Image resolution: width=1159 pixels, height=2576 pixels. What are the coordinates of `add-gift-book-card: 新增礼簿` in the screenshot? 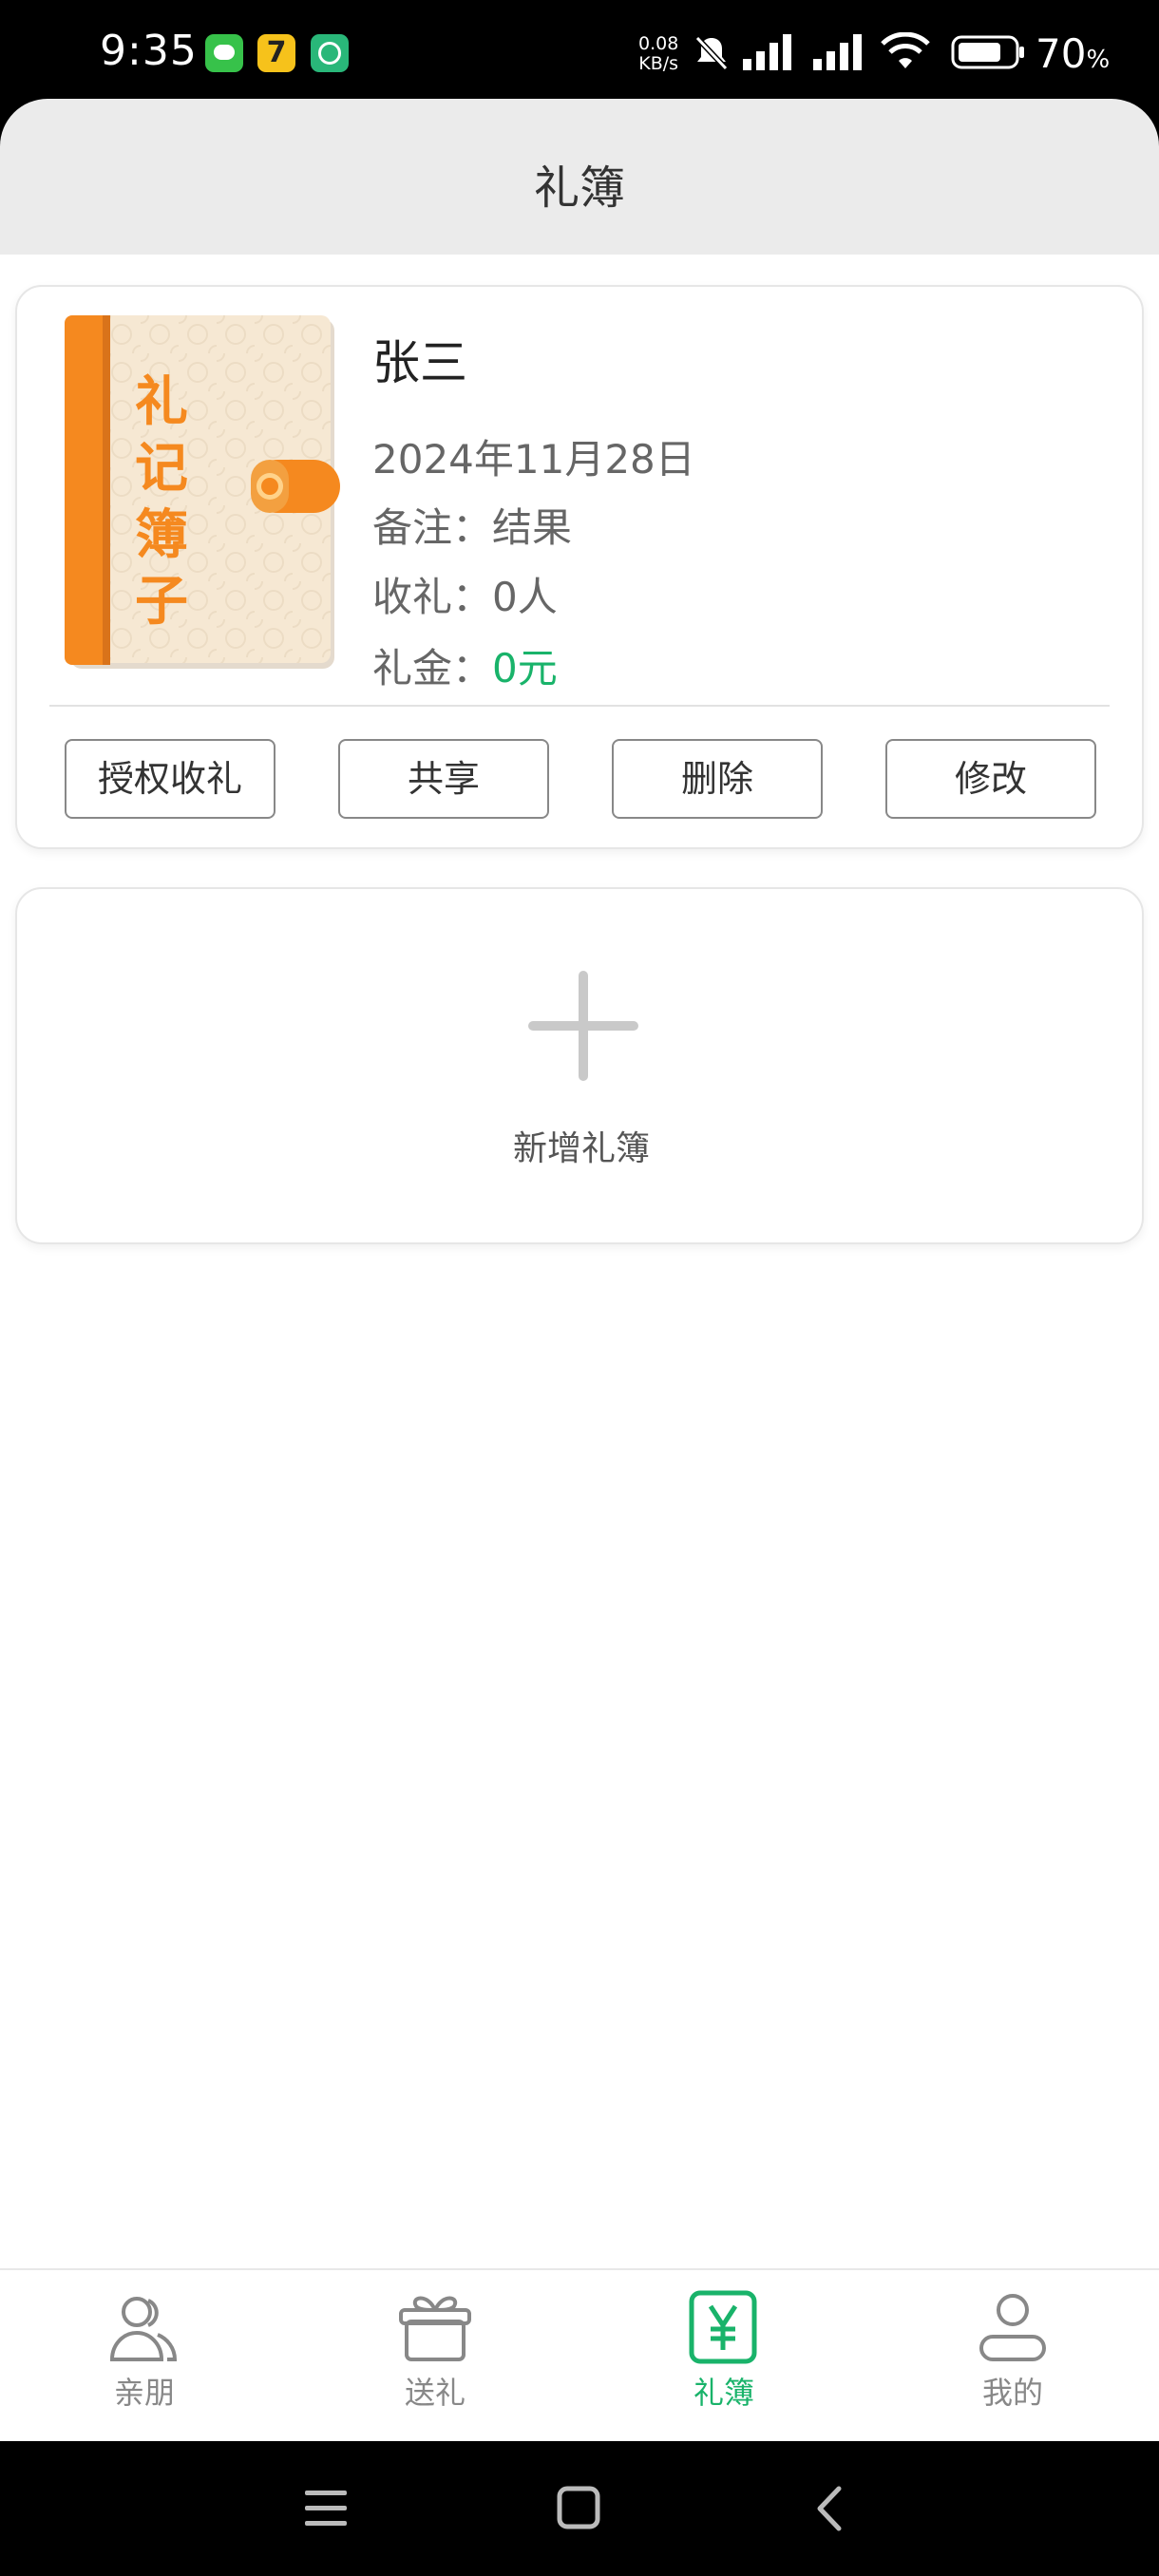 It's located at (579, 1065).